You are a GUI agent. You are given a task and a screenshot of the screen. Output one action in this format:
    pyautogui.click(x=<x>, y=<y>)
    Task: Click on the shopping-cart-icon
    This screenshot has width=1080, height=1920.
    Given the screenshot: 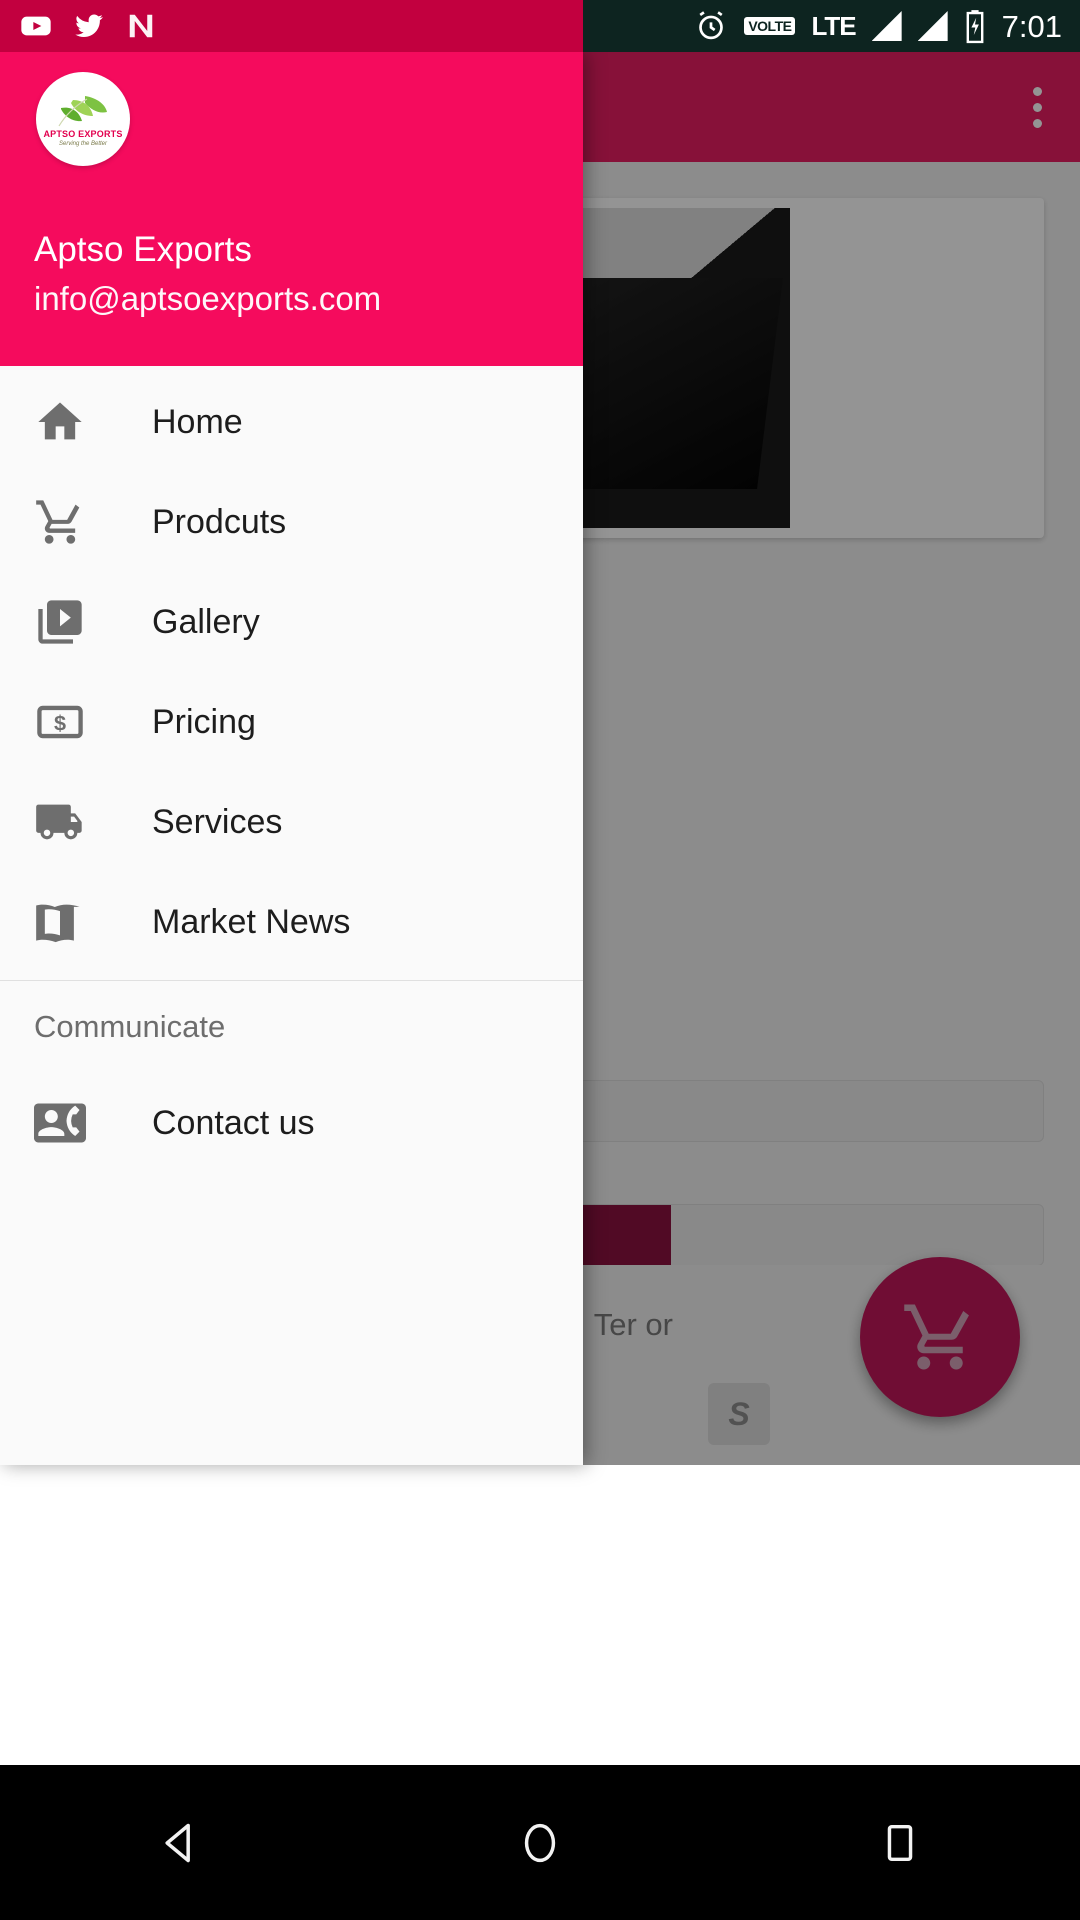 What is the action you would take?
    pyautogui.click(x=60, y=522)
    